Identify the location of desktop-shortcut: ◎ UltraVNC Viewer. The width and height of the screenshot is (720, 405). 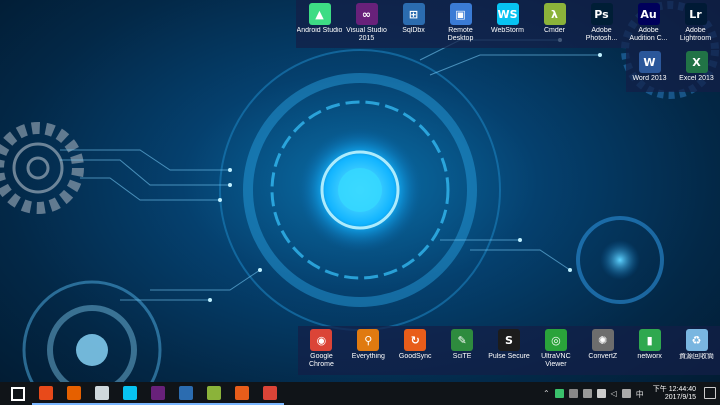
(555, 347).